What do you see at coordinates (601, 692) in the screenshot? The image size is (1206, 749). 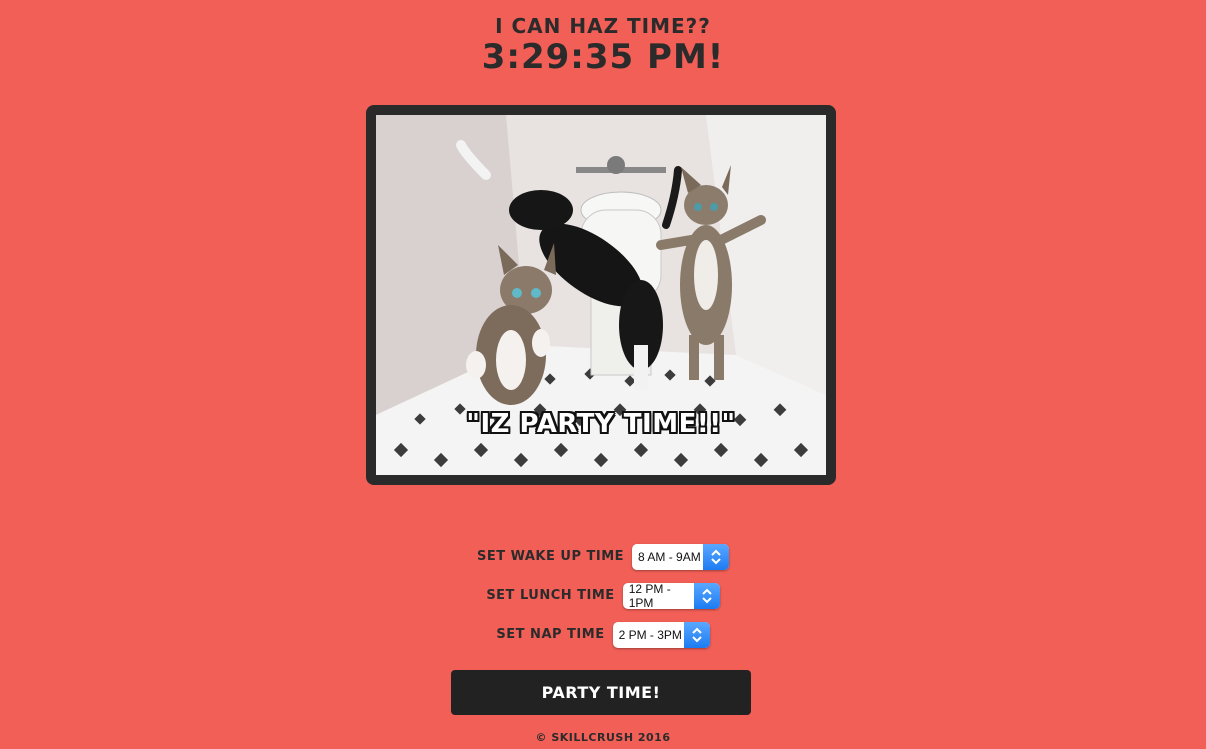 I see `party-time-button: PARTY TIME!` at bounding box center [601, 692].